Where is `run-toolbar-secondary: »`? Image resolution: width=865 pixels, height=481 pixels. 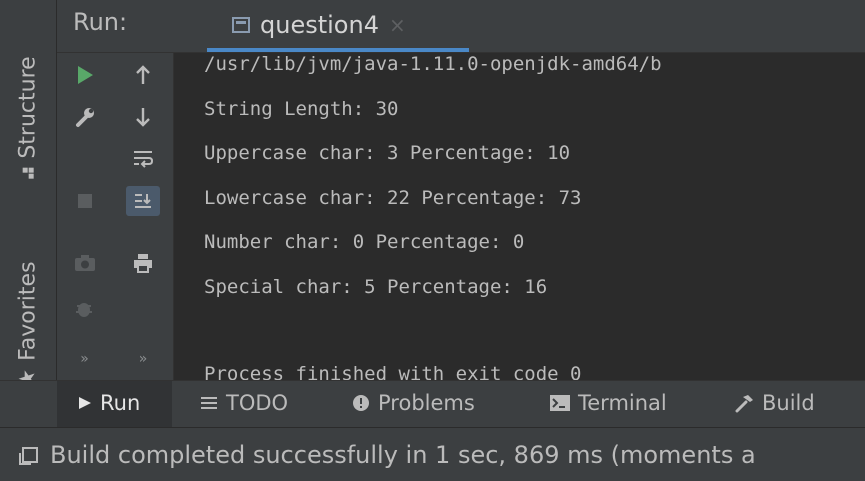 run-toolbar-secondary: » is located at coordinates (143, 216).